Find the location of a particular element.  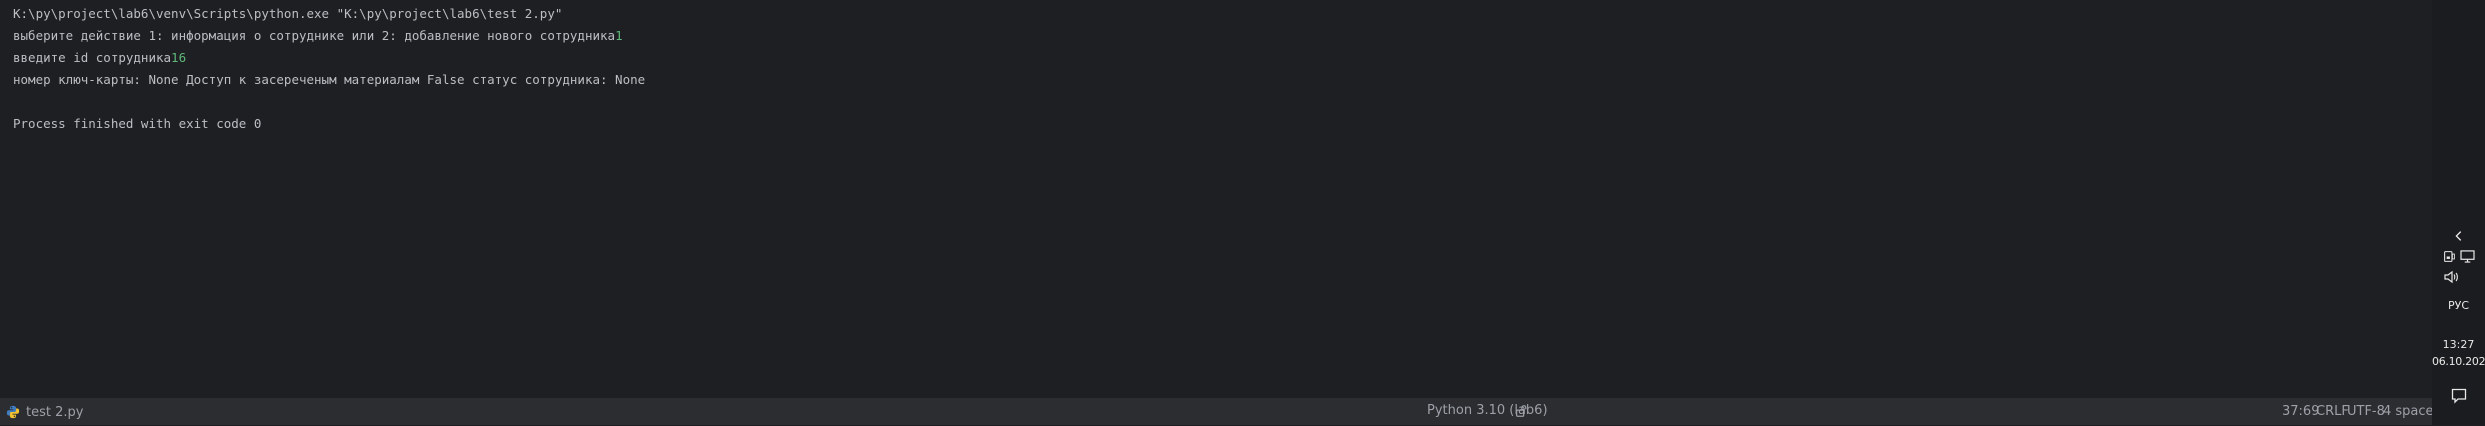

user-input-action: 1 is located at coordinates (619, 35).